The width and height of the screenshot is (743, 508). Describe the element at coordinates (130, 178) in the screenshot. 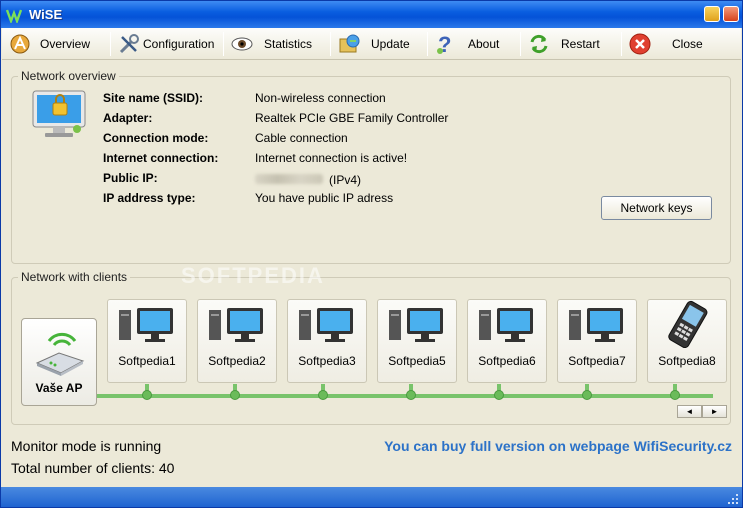

I see `public-ip-label: Public IP:` at that location.